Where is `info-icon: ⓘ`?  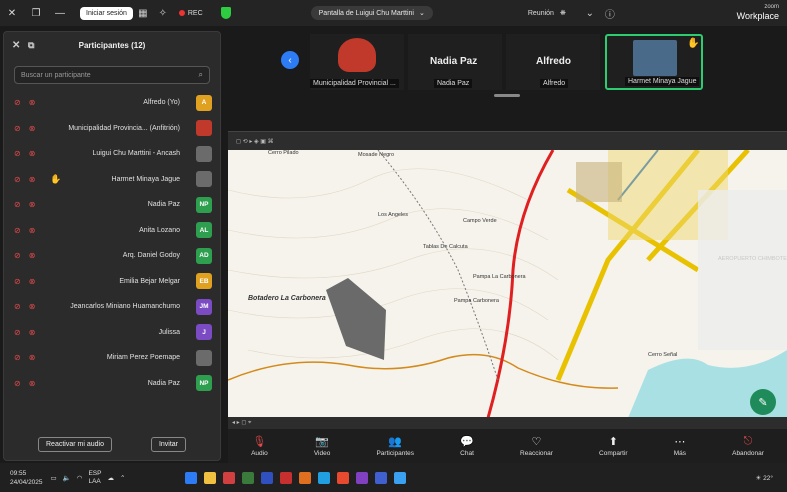 info-icon: ⓘ is located at coordinates (610, 13).